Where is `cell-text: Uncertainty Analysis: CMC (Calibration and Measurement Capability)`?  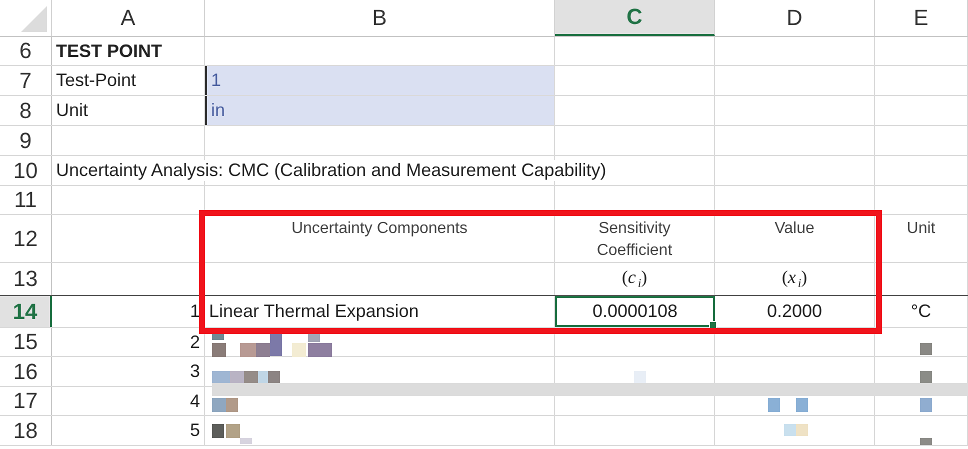
cell-text: Uncertainty Analysis: CMC (Calibration and Measurement Capability) is located at coordinates (331, 170).